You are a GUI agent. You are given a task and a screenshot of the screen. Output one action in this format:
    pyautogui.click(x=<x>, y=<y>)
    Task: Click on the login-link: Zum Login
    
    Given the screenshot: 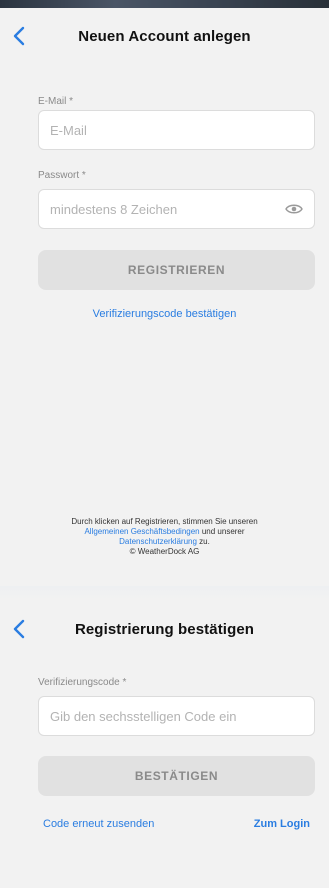 What is the action you would take?
    pyautogui.click(x=282, y=824)
    